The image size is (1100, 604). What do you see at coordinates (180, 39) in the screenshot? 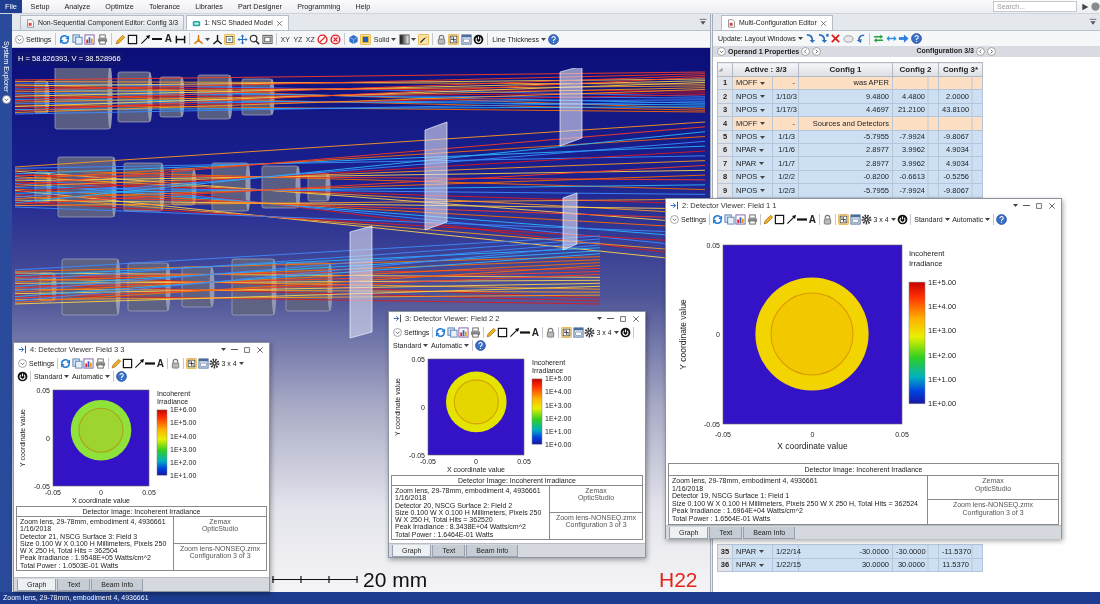
I see `dimension-icon` at bounding box center [180, 39].